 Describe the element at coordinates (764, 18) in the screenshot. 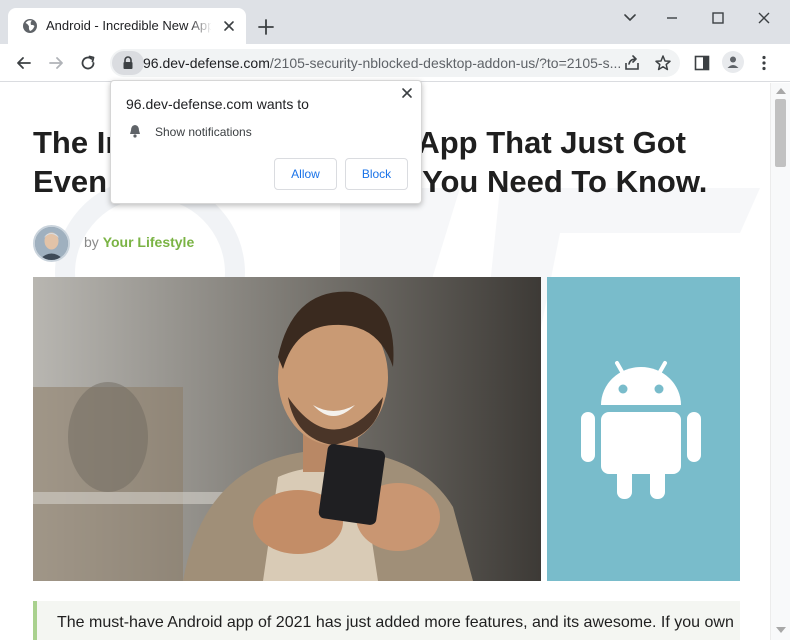

I see `close-window-icon` at that location.